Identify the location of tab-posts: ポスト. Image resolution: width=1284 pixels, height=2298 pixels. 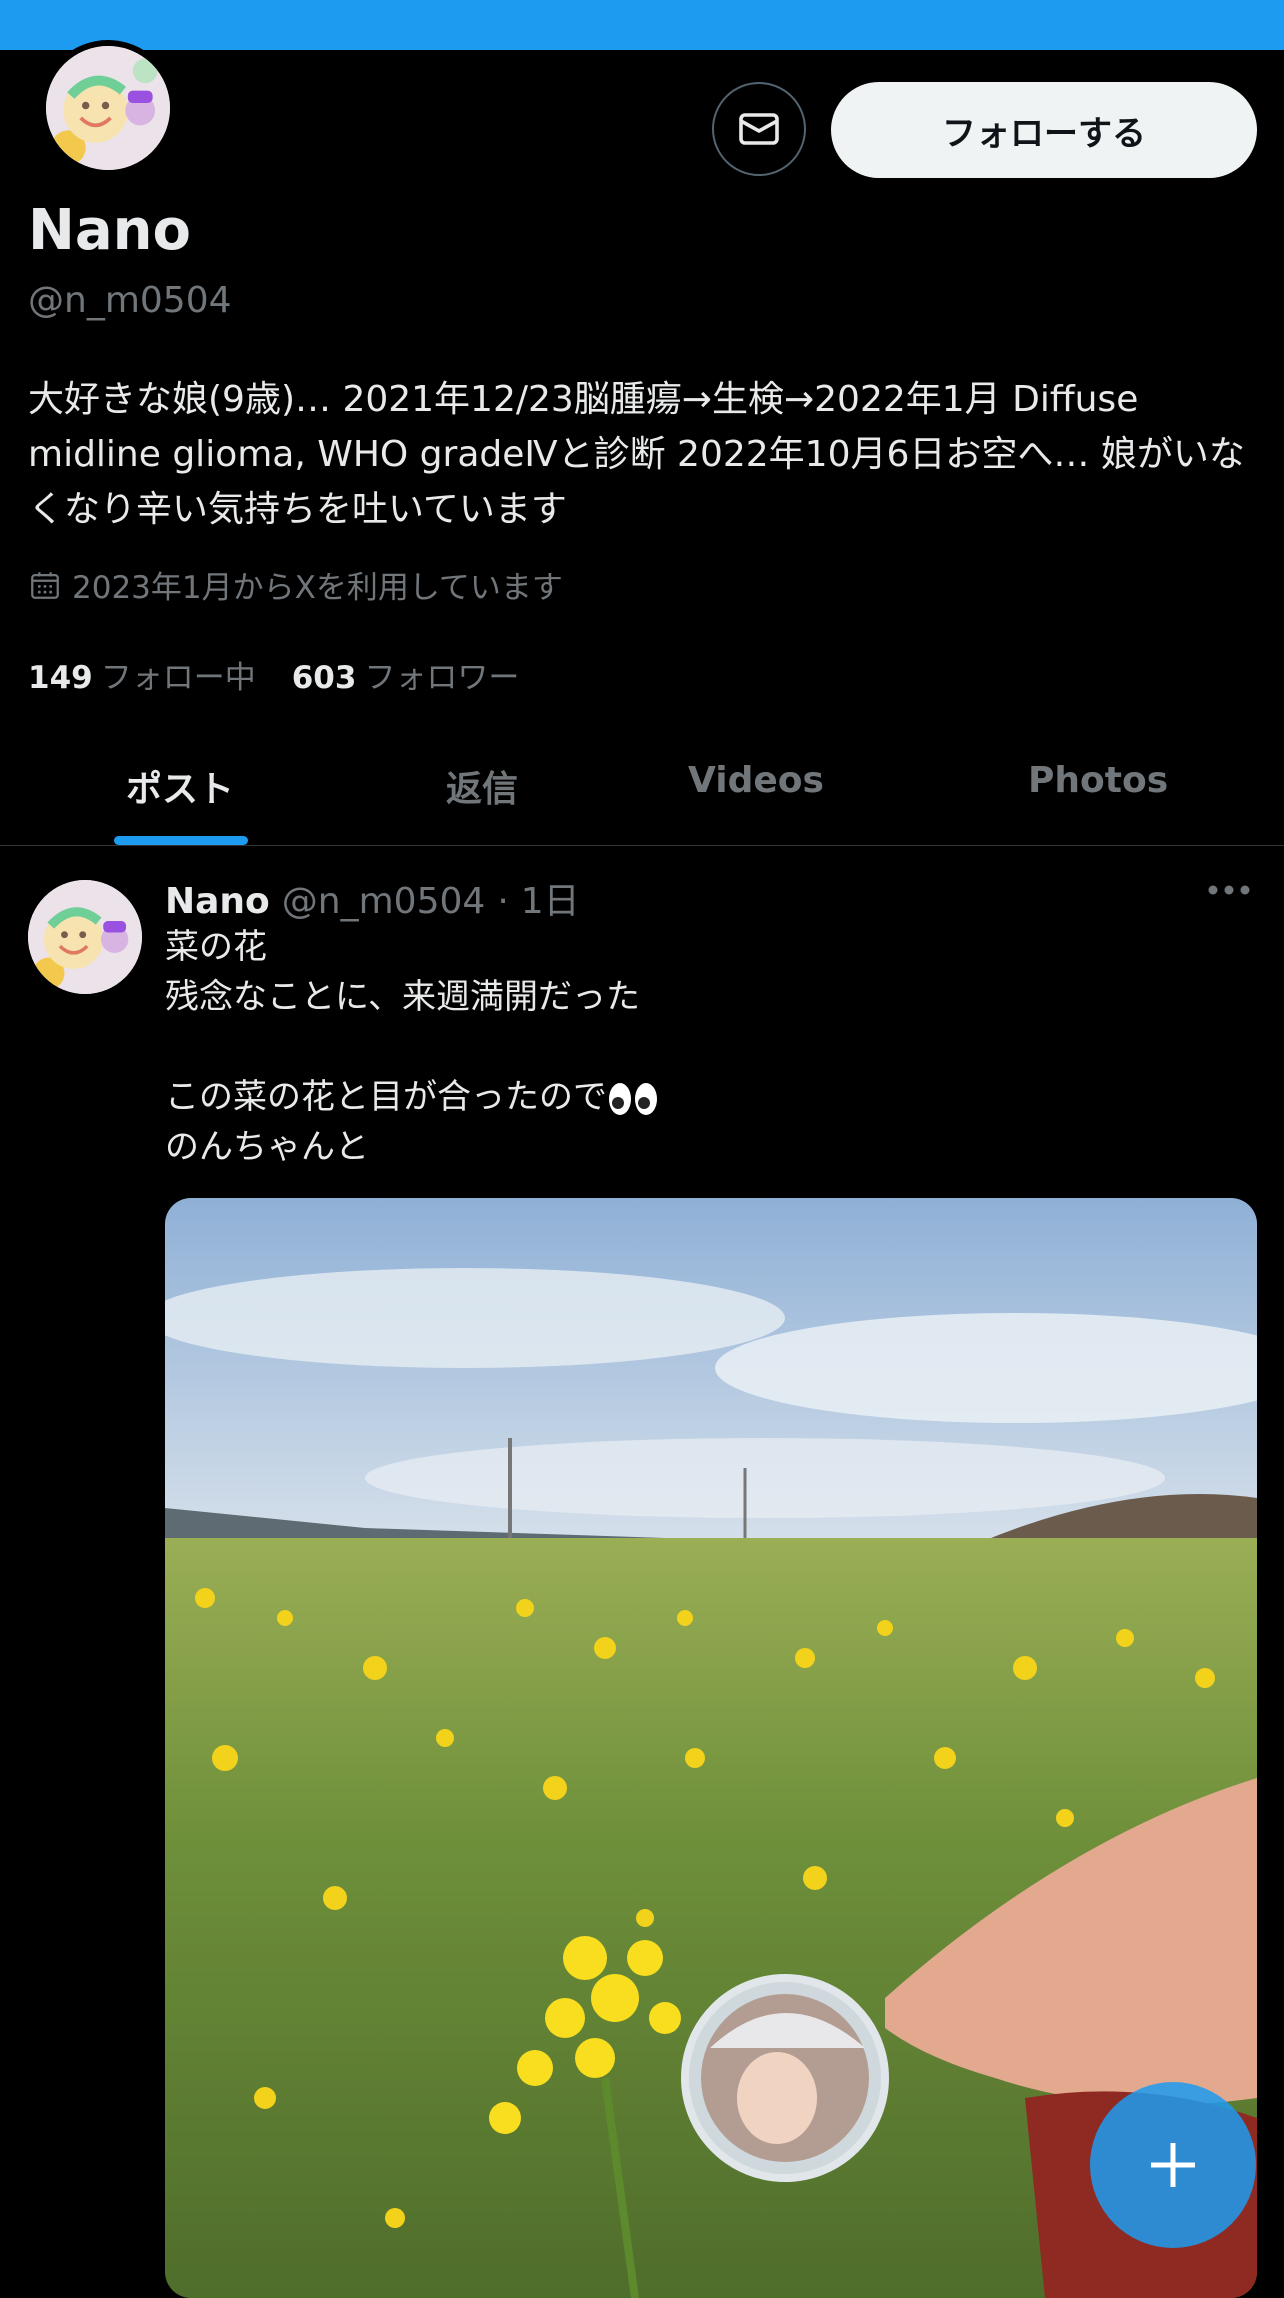
(180, 786).